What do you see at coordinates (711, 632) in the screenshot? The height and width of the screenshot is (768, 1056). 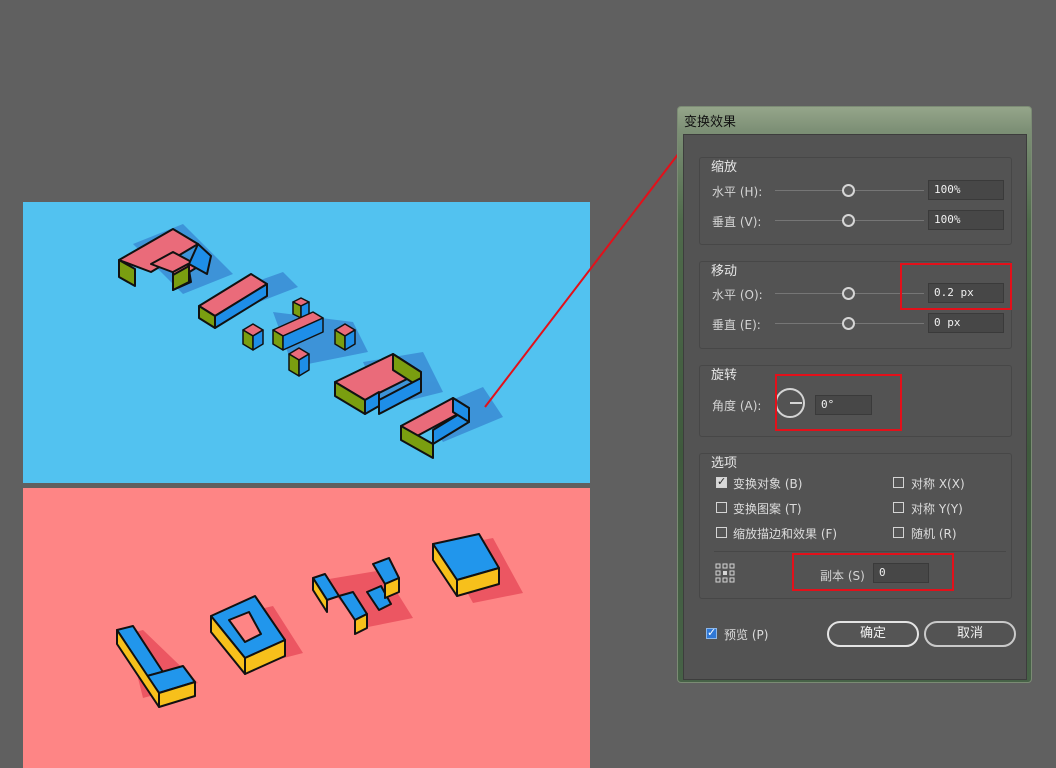 I see `preview-checkbox` at bounding box center [711, 632].